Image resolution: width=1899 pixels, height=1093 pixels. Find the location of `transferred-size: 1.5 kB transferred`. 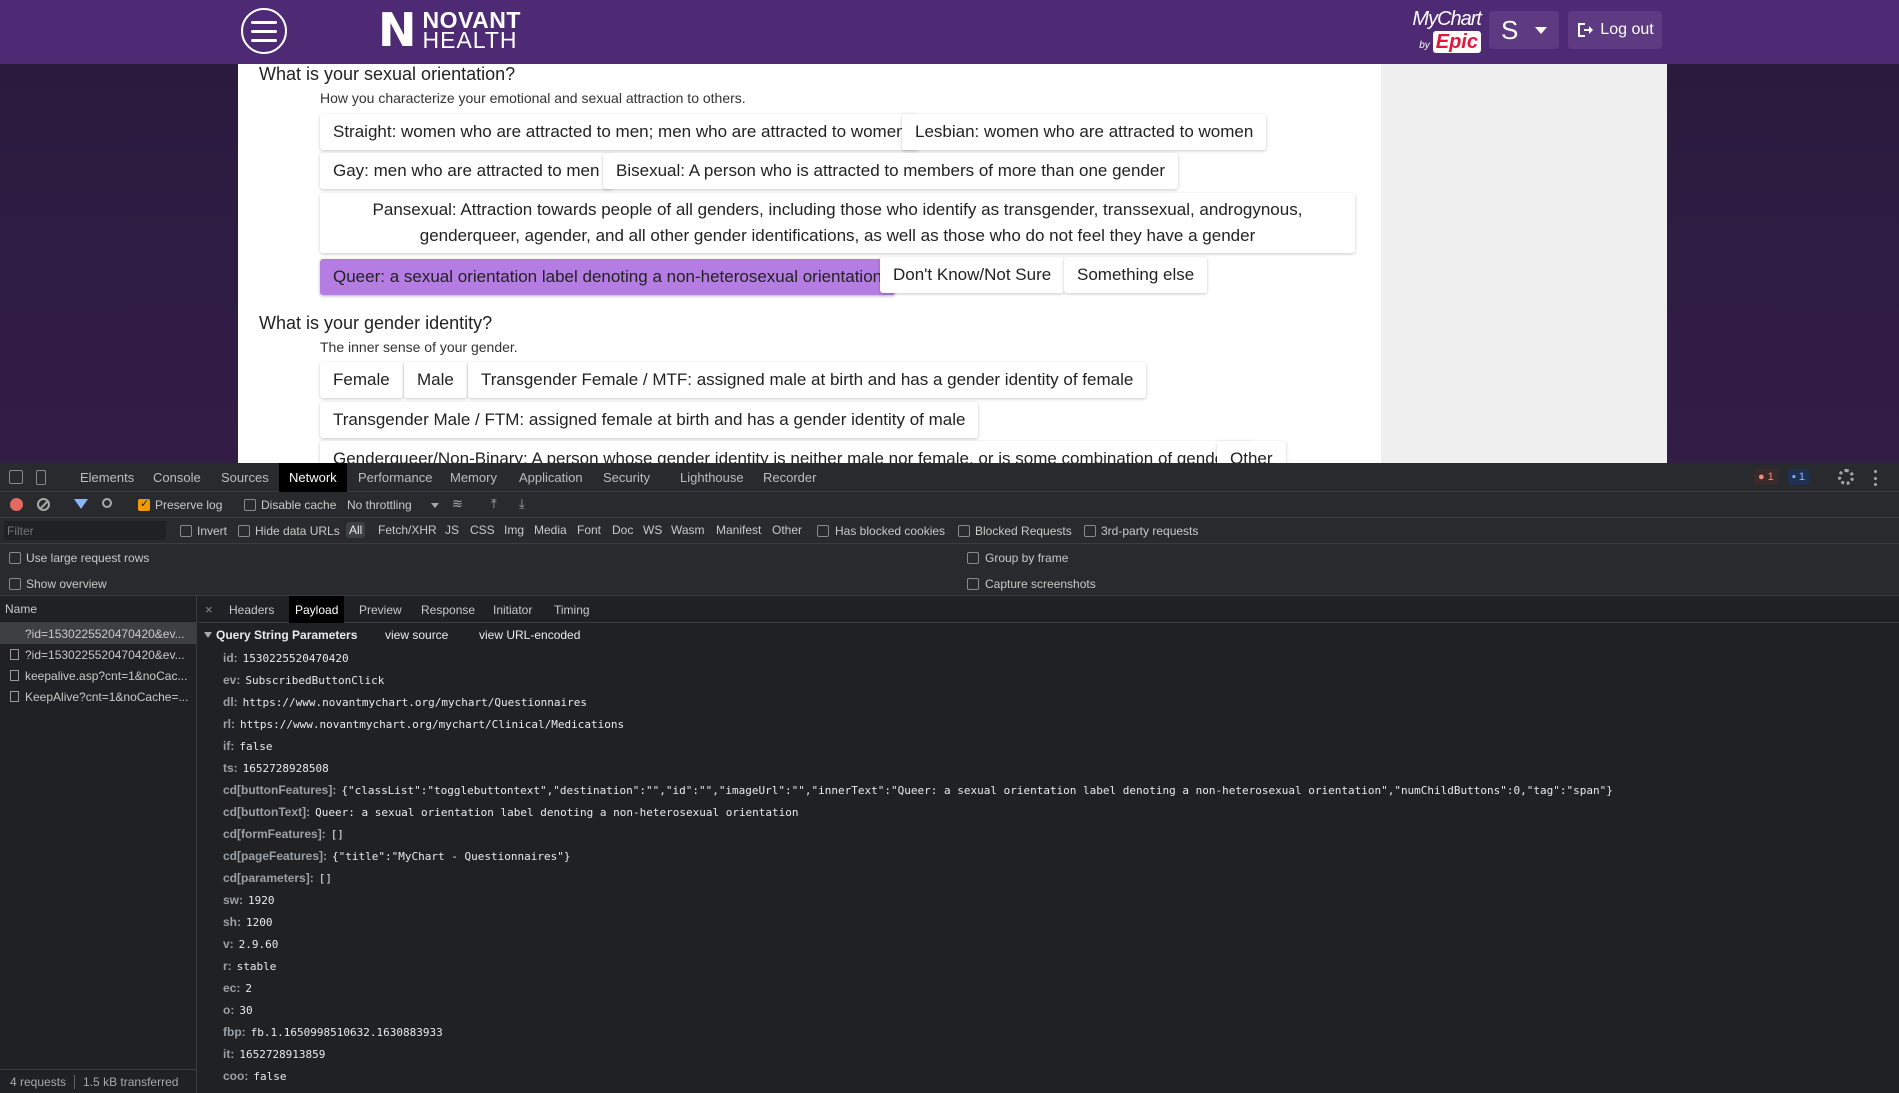

transferred-size: 1.5 kB transferred is located at coordinates (131, 1081).